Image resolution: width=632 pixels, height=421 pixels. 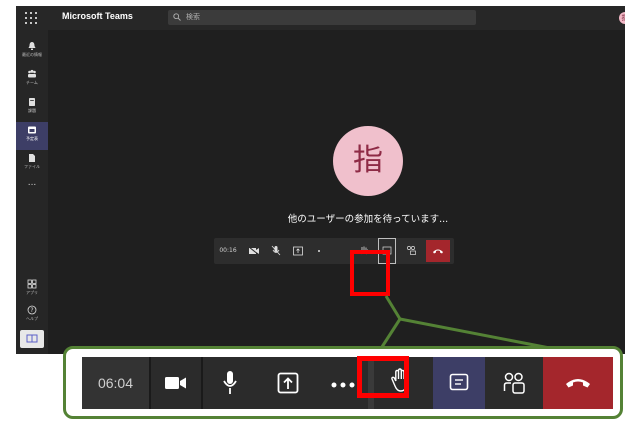 I want to click on call-controls-zoom: 06:04, so click(x=347, y=383).